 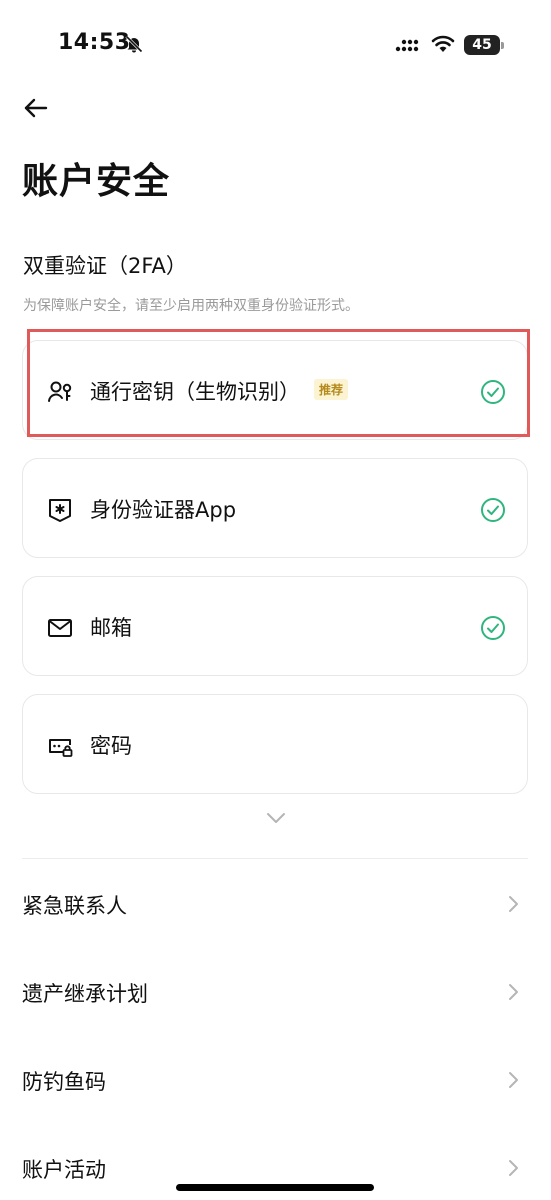 What do you see at coordinates (278, 383) in the screenshot?
I see `highlight-annotation-box` at bounding box center [278, 383].